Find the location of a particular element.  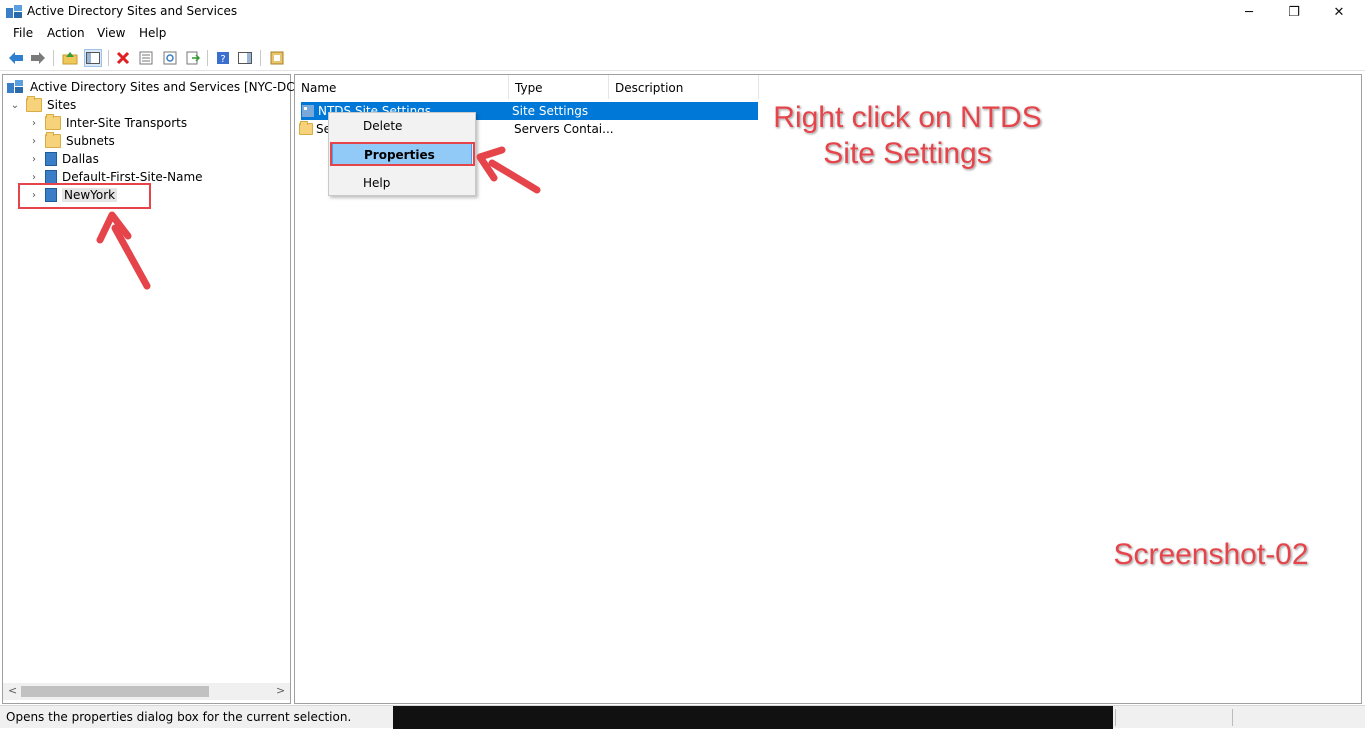

annotation-arrows is located at coordinates (318, 218).